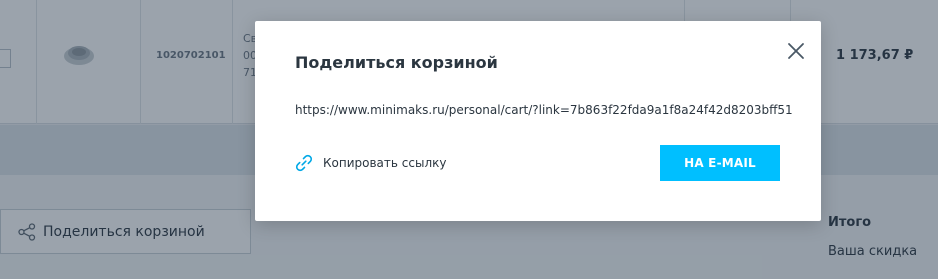 Image resolution: width=938 pixels, height=279 pixels. I want to click on copy-link-button: Копировать ссылку, so click(369, 163).